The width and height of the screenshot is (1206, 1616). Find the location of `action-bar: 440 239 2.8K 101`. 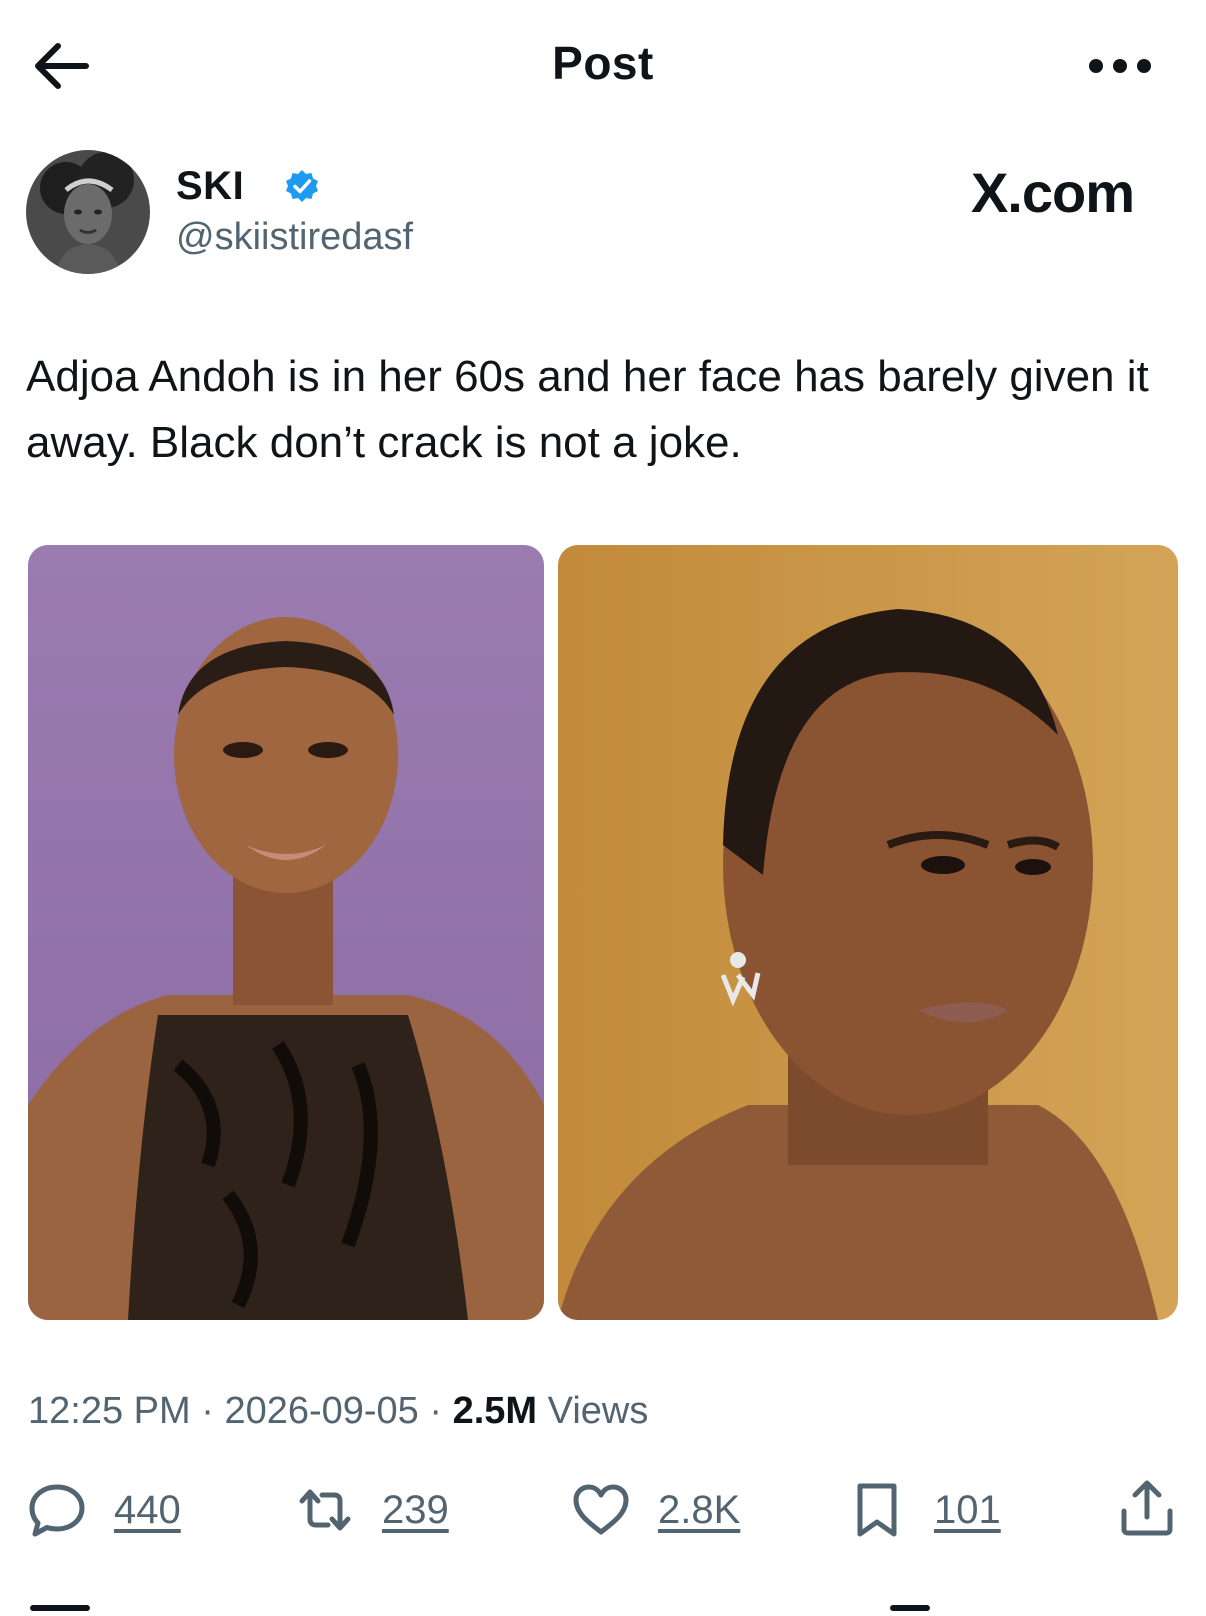

action-bar: 440 239 2.8K 101 is located at coordinates (603, 1515).